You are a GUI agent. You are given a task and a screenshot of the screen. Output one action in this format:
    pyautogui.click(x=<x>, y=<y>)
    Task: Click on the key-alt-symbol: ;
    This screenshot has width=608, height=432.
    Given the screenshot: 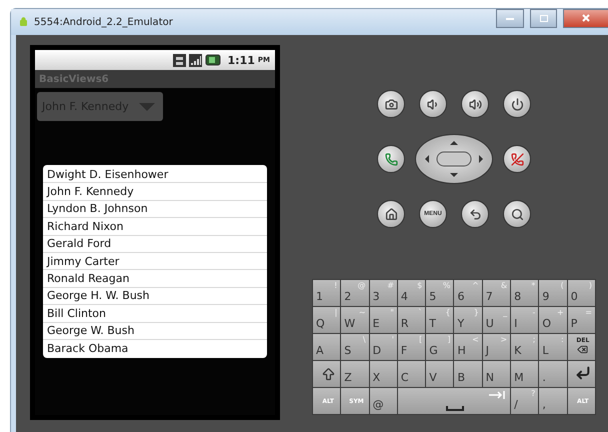 What is the action you would take?
    pyautogui.click(x=534, y=339)
    